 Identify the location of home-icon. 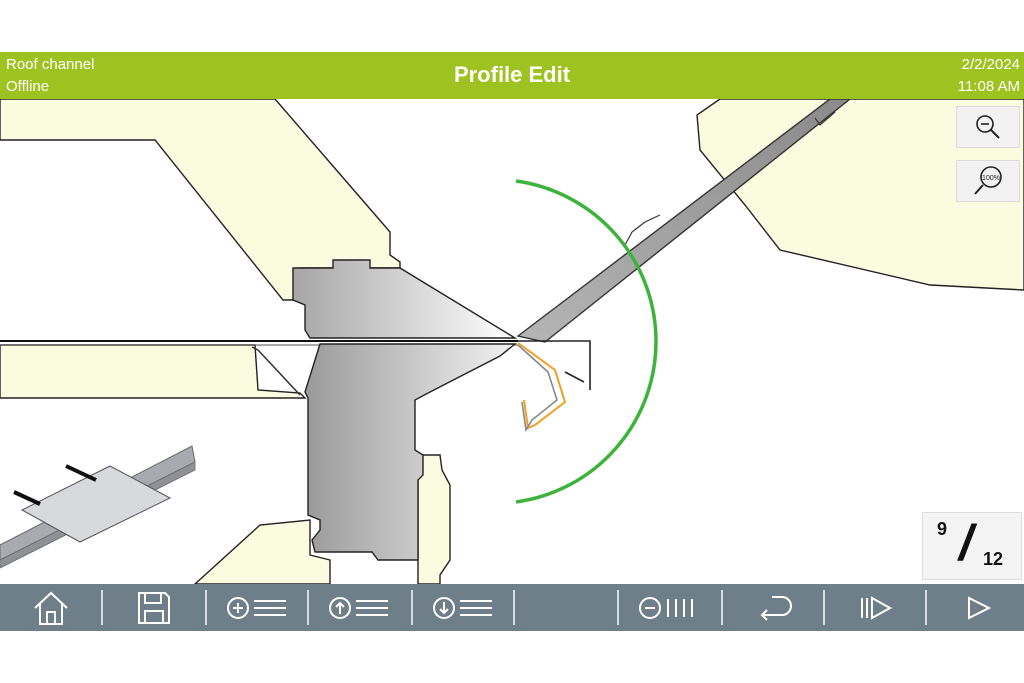
(51, 608).